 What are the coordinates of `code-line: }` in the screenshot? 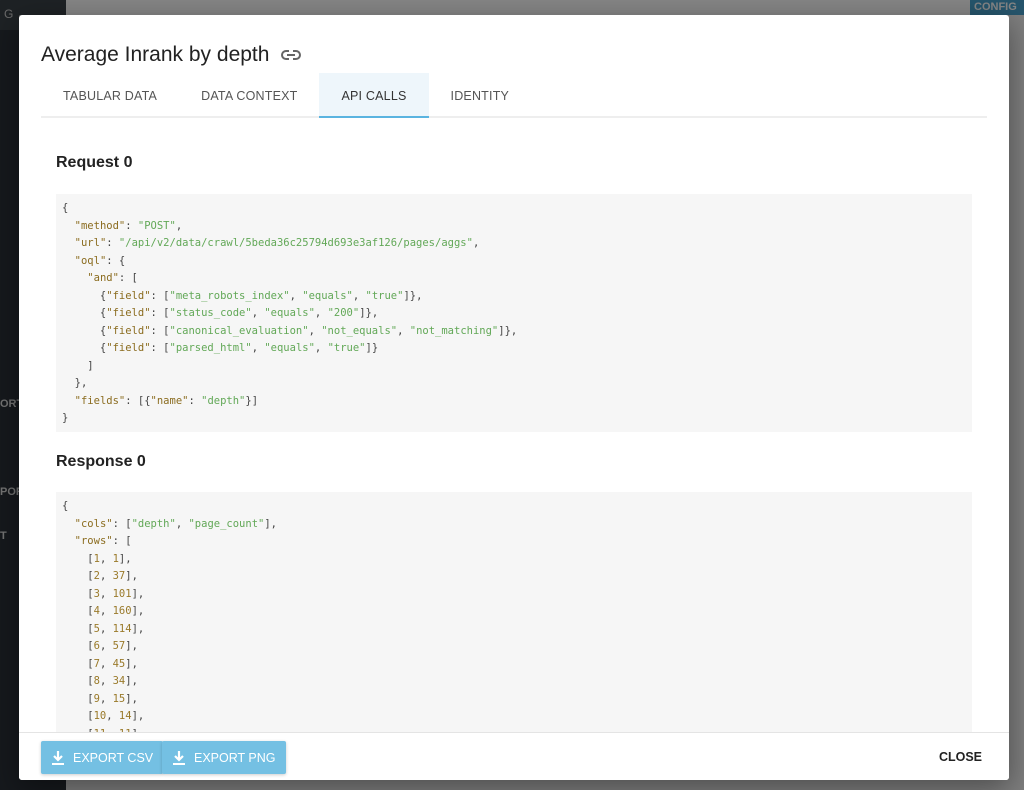 It's located at (65, 418).